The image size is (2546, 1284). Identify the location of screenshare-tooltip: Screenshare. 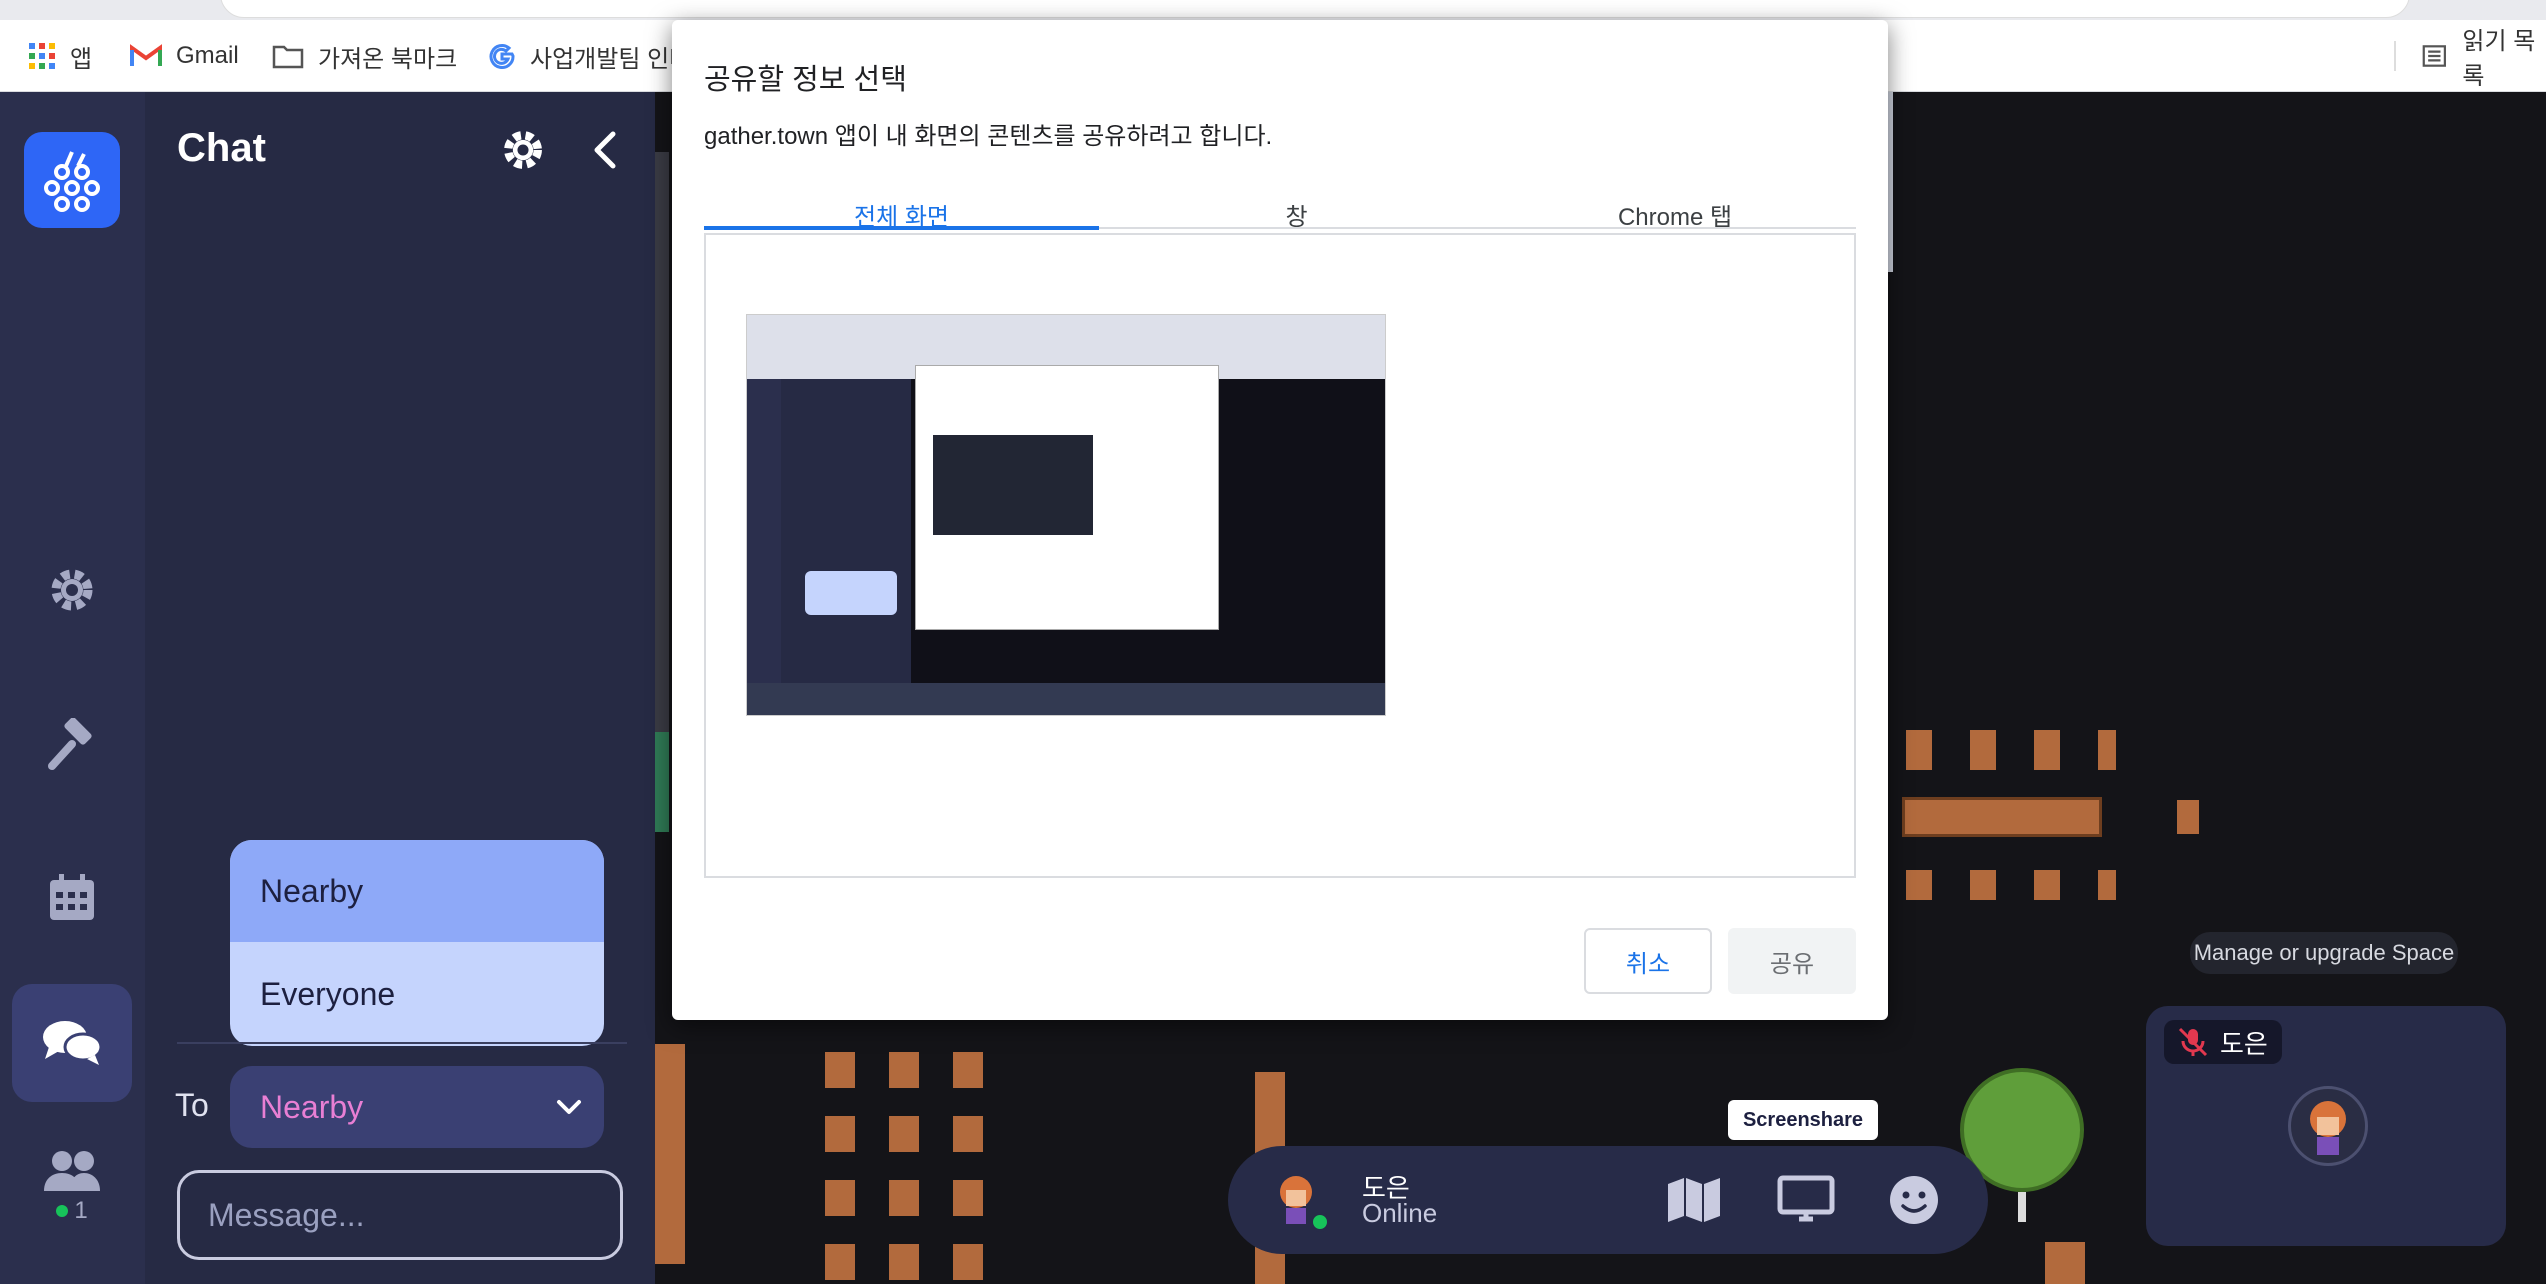
(1803, 1120).